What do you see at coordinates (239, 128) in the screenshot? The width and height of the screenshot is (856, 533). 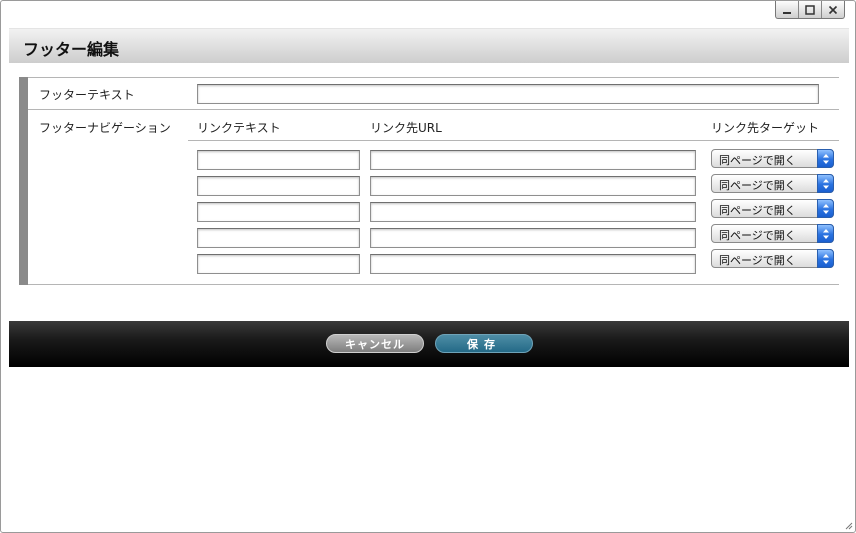 I see `column-header-link-text: リンクテキスト` at bounding box center [239, 128].